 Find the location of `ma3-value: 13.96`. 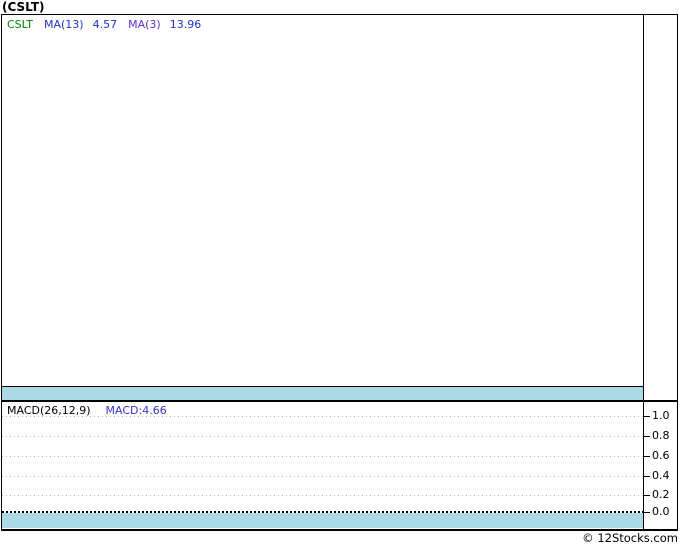

ma3-value: 13.96 is located at coordinates (185, 24).